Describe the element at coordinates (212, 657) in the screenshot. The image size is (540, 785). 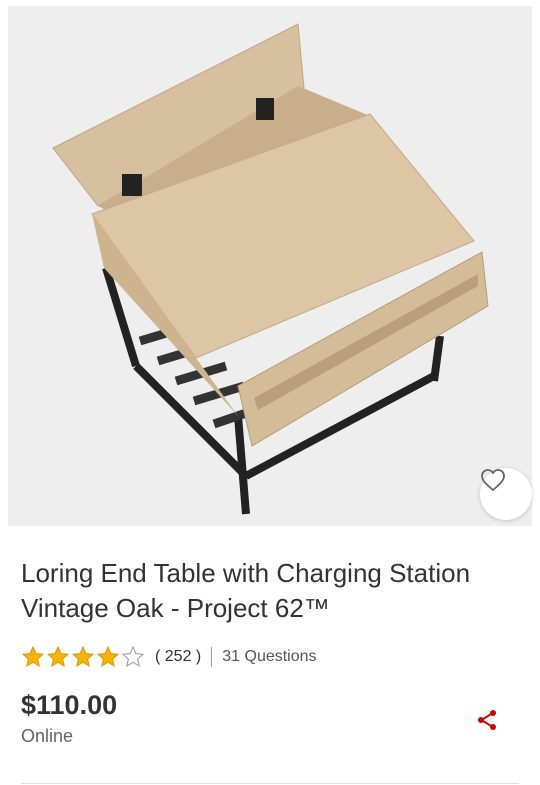
I see `rating-divider` at that location.